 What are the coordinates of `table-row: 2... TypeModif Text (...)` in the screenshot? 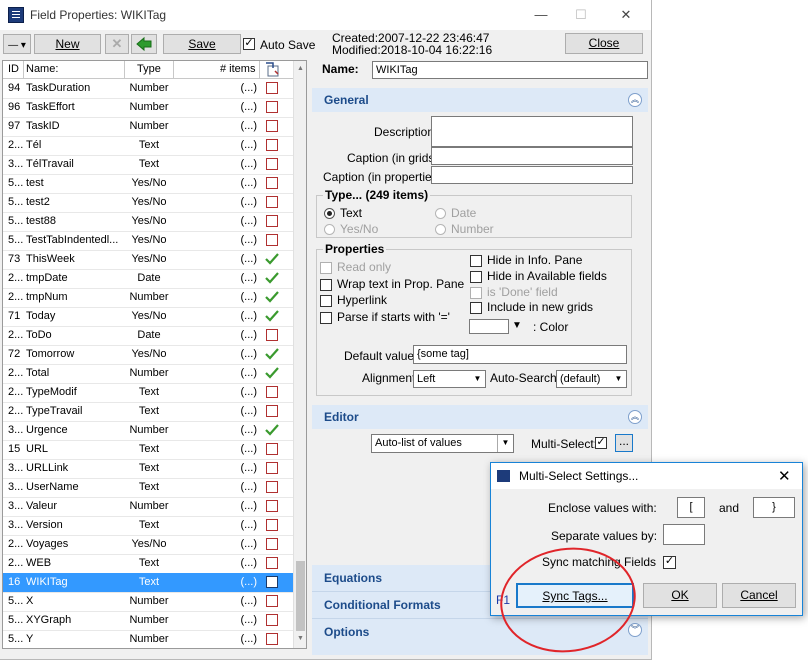 It's located at (148, 393).